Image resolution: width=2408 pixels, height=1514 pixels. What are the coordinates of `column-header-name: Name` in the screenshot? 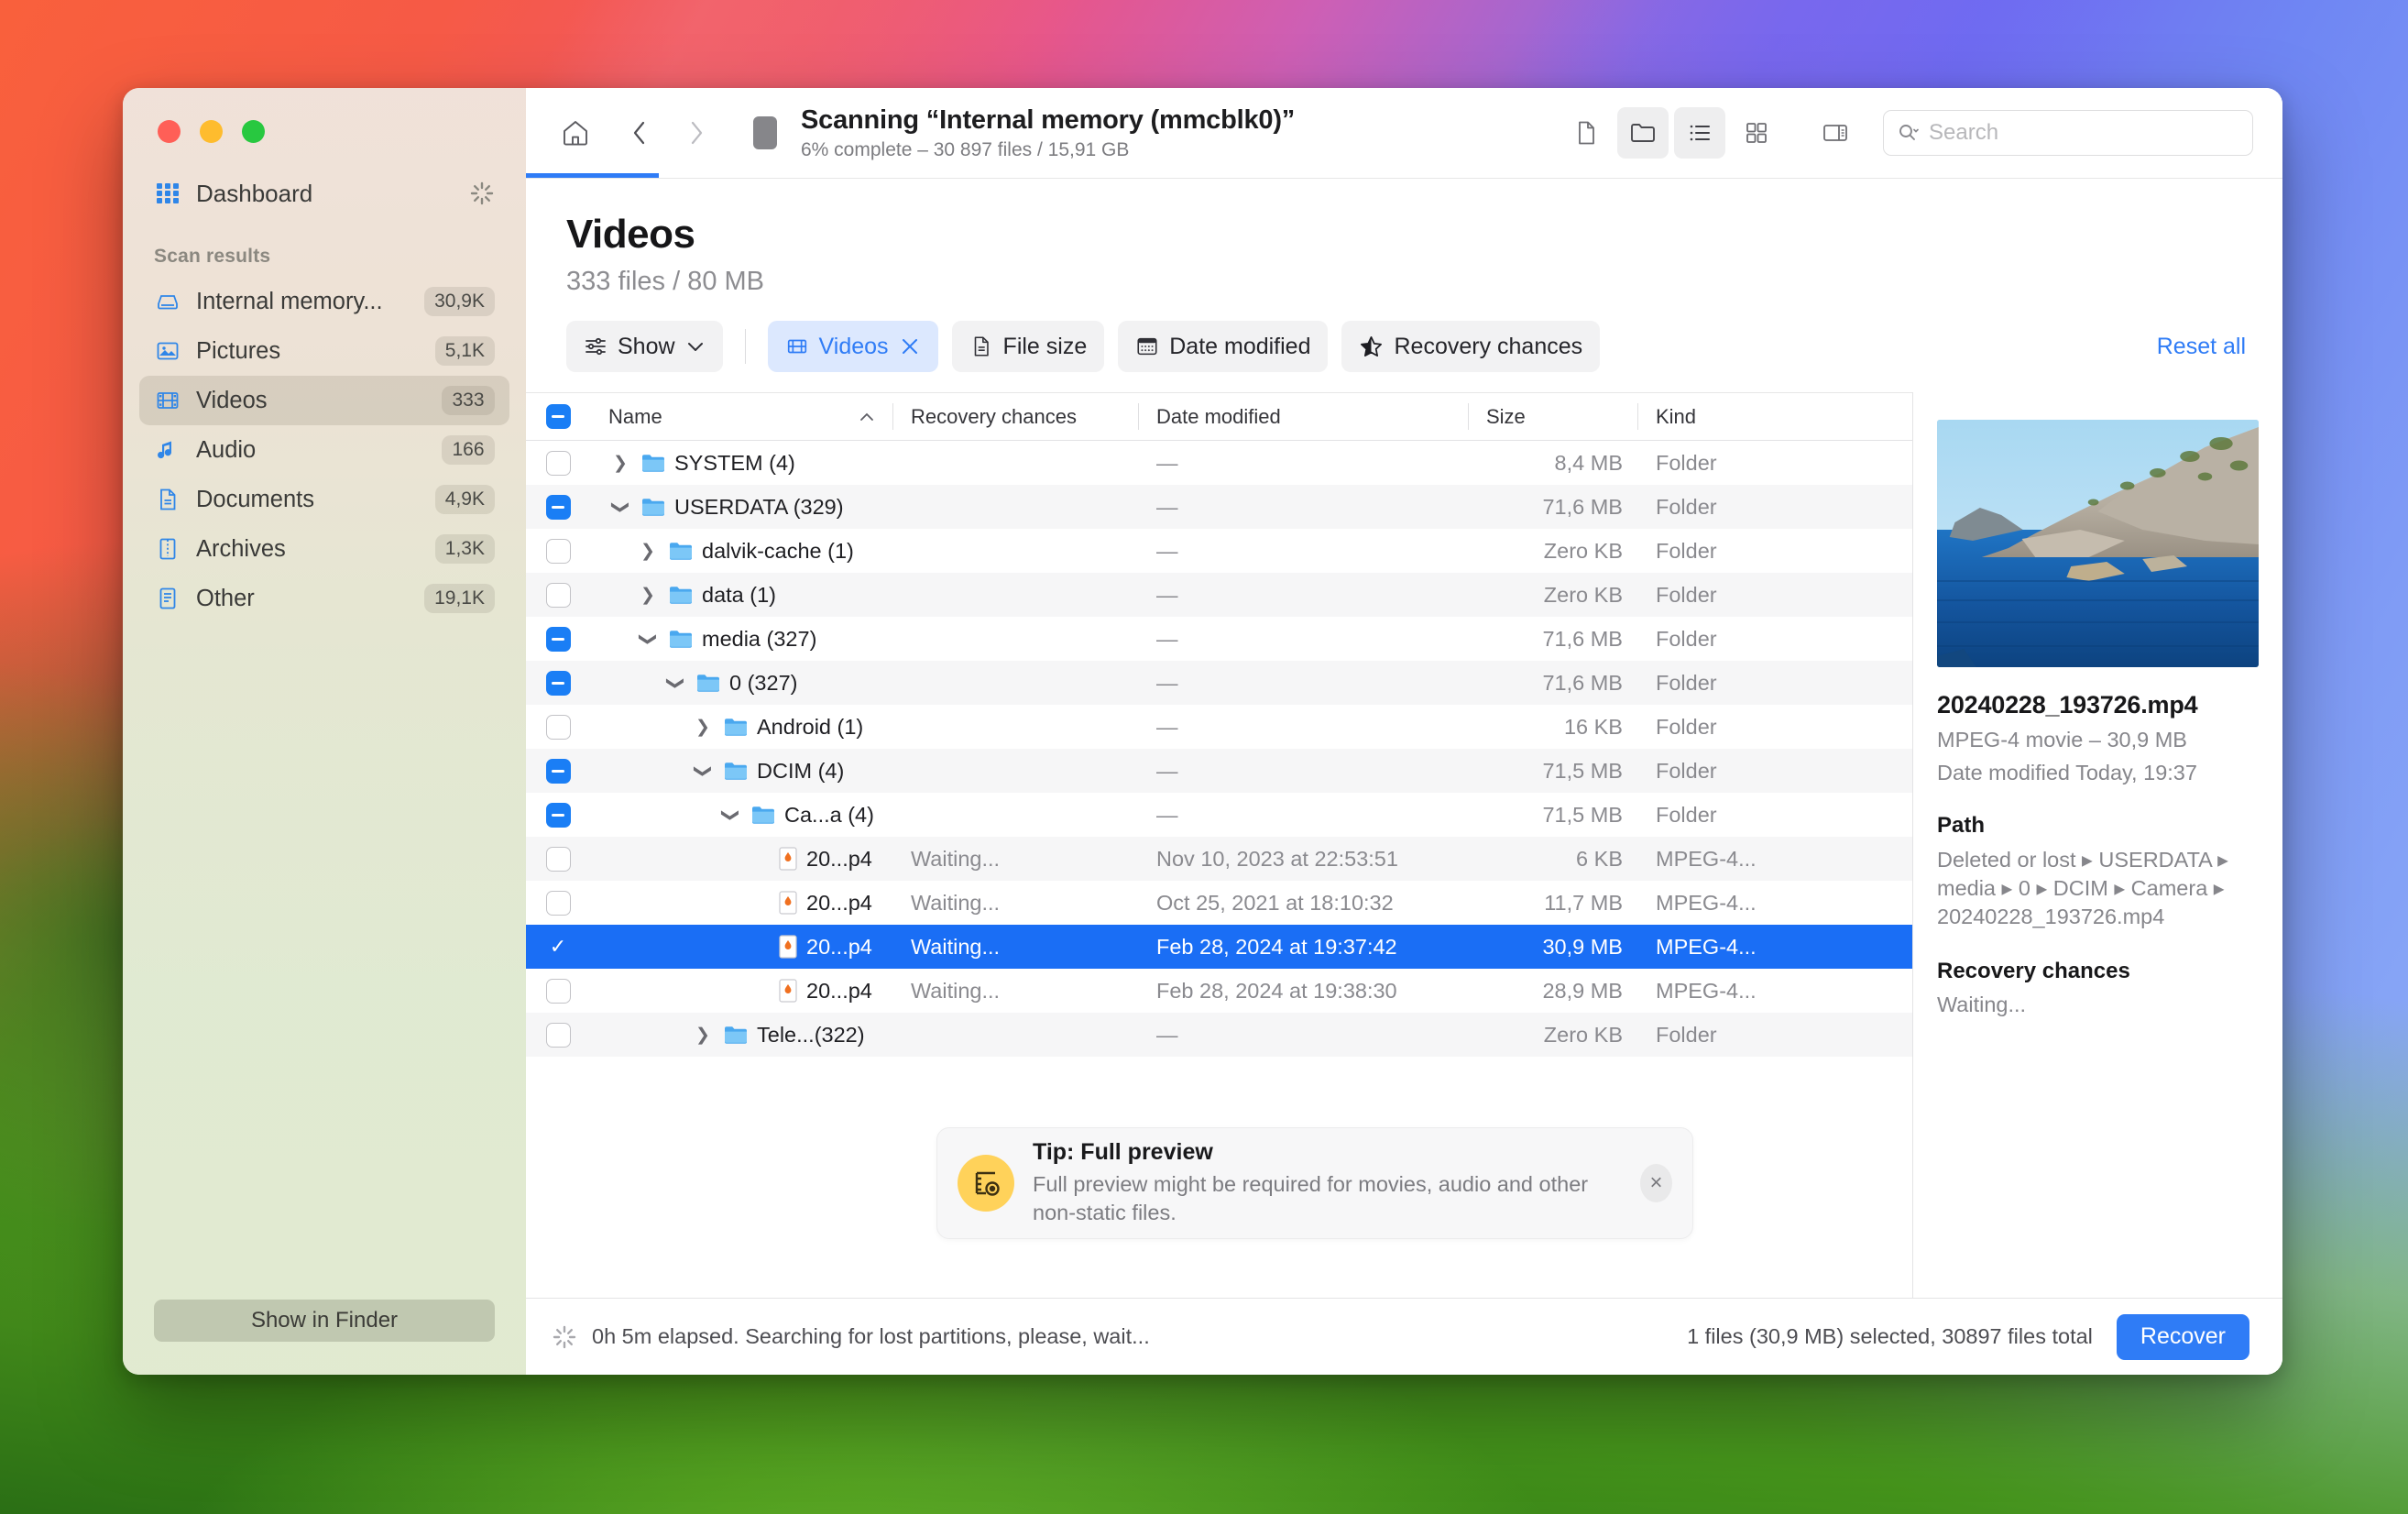 It's located at (741, 416).